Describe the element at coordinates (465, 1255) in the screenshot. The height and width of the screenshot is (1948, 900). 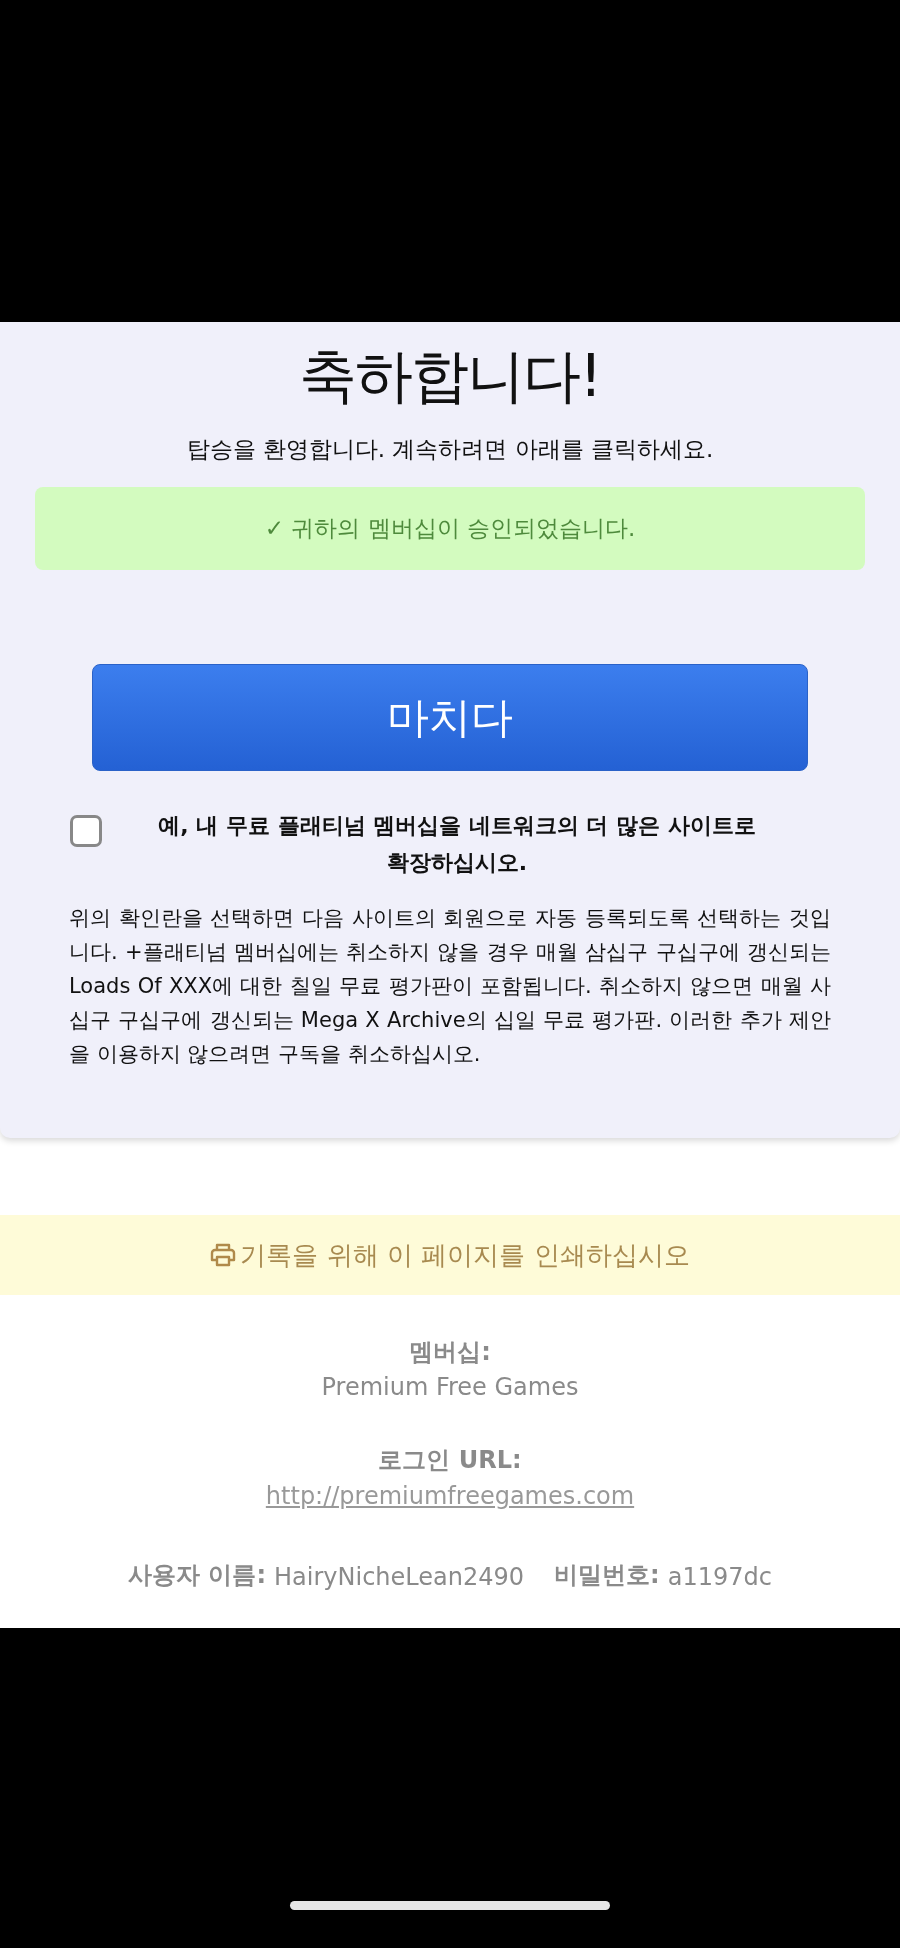
I see `print-text: 기록을 위해 이 페이지를 인쇄하십시오` at that location.